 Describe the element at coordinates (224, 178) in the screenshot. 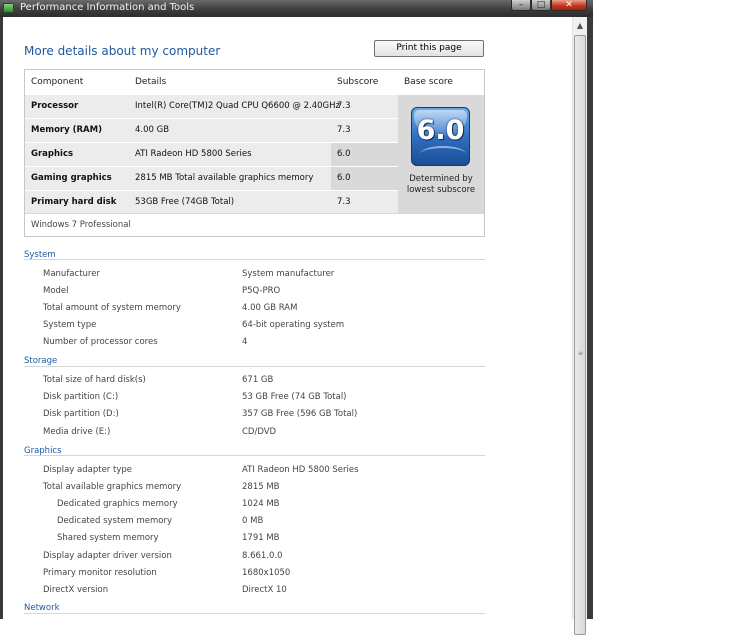

I see `component-details: 2815 MB Total available graphics memory` at that location.